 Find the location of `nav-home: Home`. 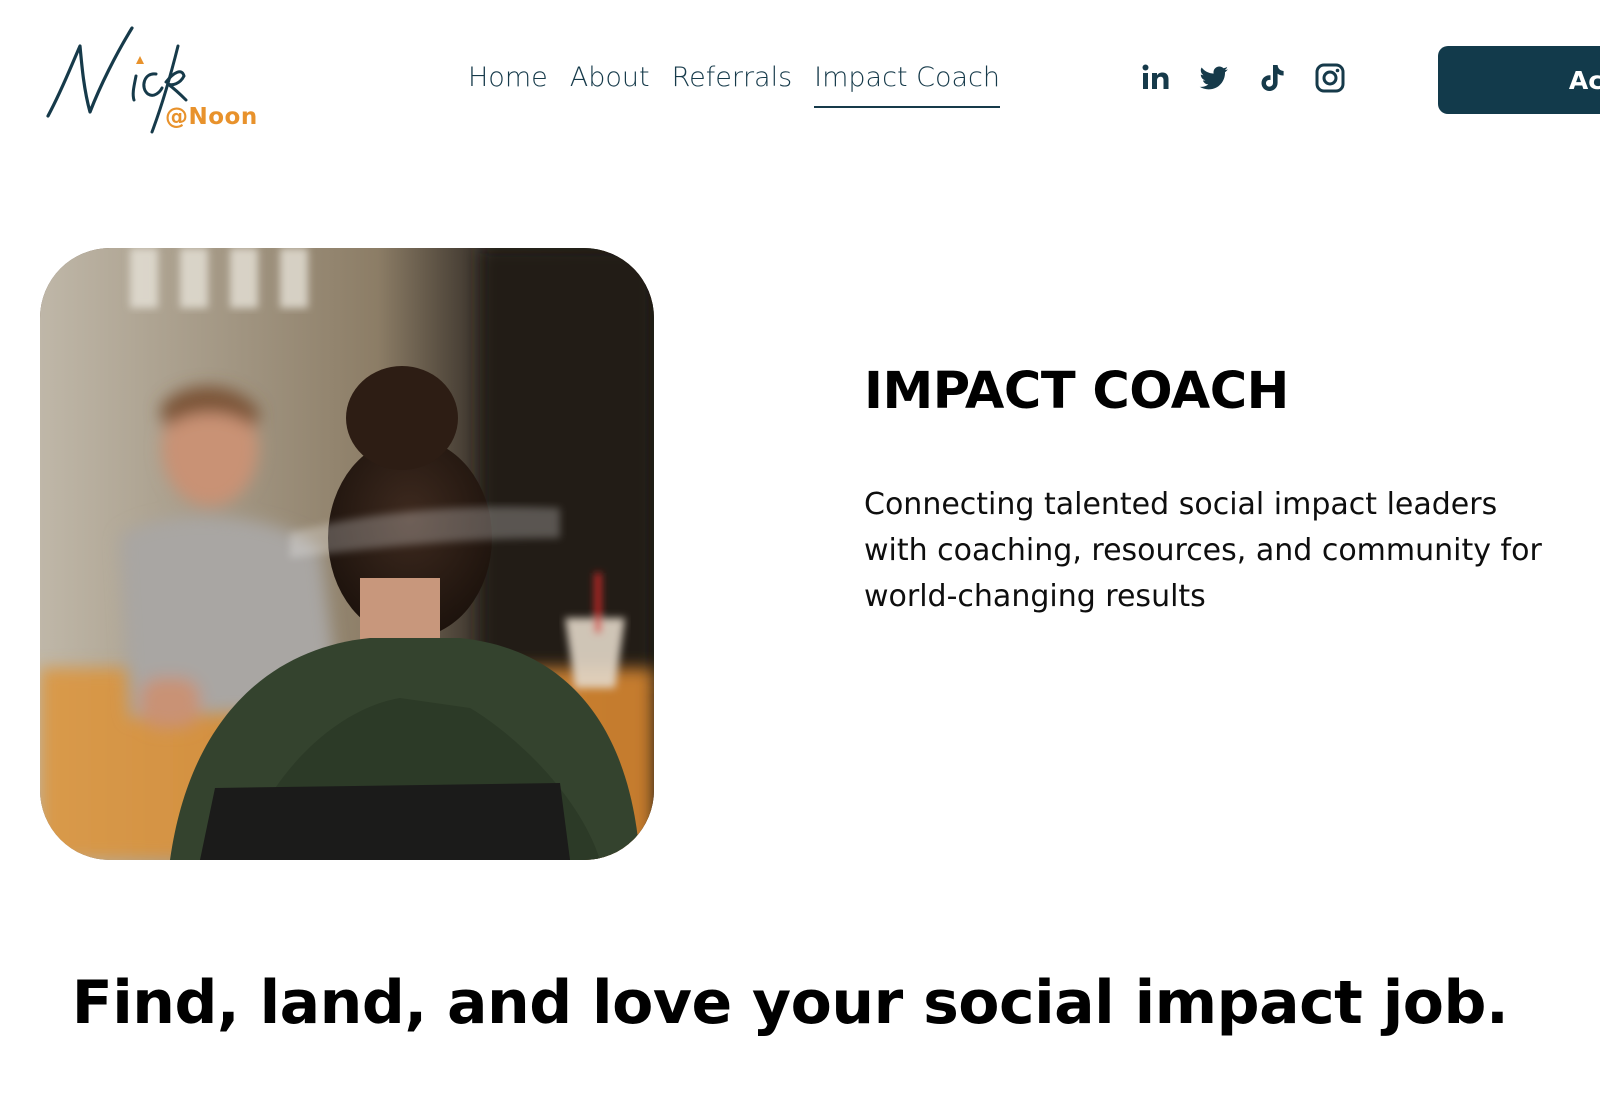

nav-home: Home is located at coordinates (508, 83).